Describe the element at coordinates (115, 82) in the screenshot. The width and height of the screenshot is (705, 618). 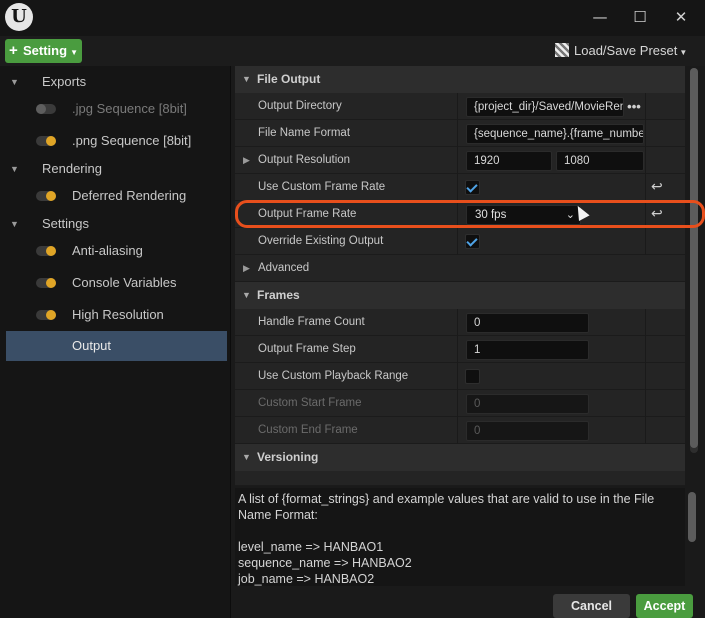
I see `category-exports: ▼ Exports` at that location.